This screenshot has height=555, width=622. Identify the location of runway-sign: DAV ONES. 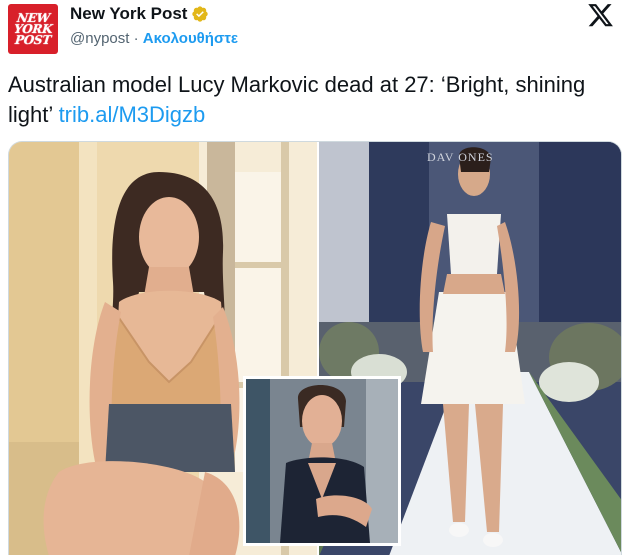
(460, 157).